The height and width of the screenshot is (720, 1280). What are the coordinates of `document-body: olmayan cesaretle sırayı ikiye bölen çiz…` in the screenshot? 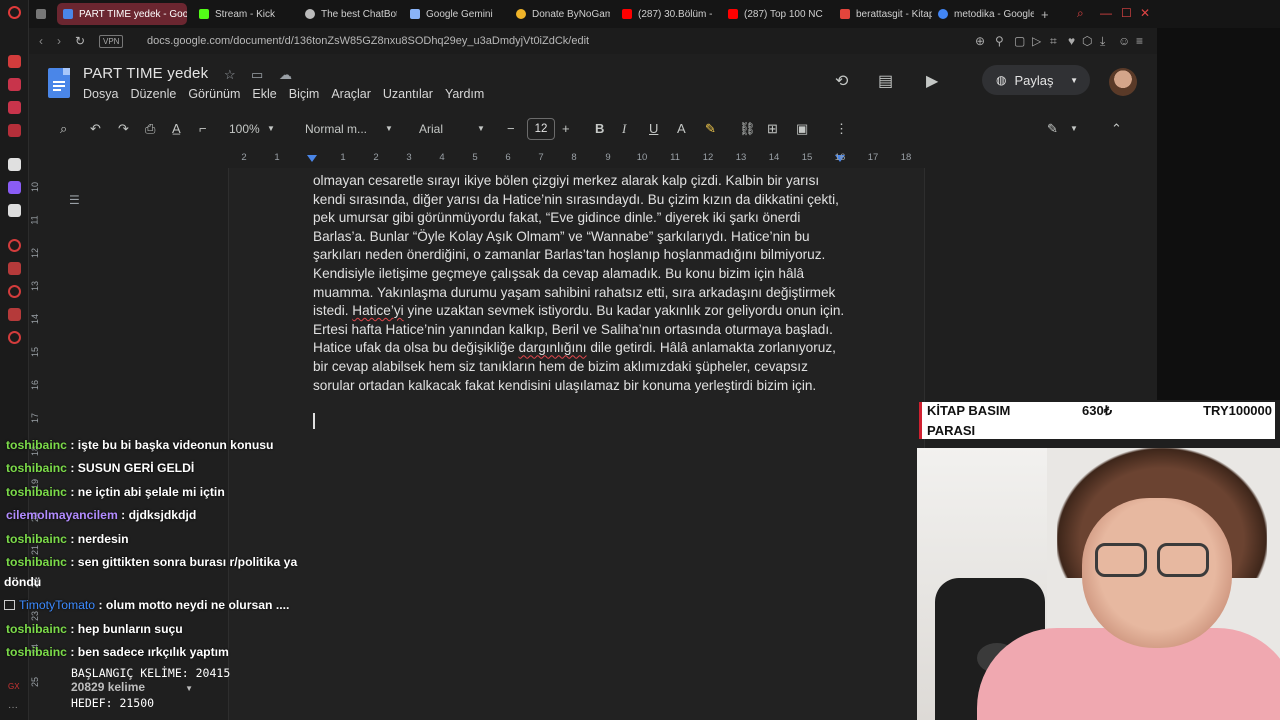 It's located at (583, 283).